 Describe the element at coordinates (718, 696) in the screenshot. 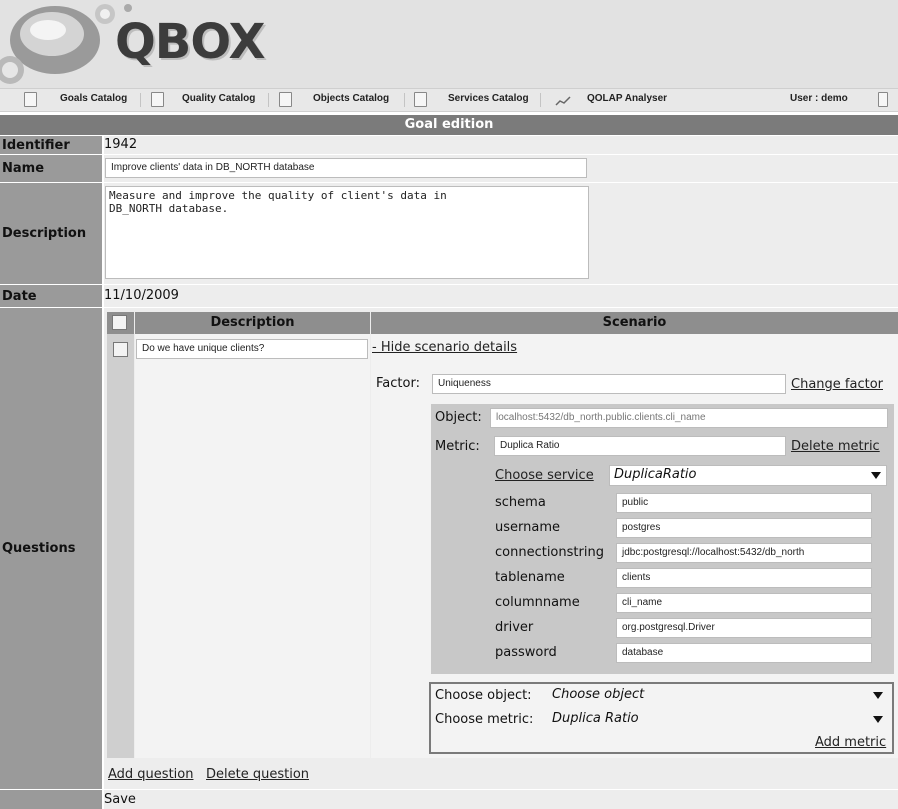

I see `choose-object-select: Choose object` at that location.